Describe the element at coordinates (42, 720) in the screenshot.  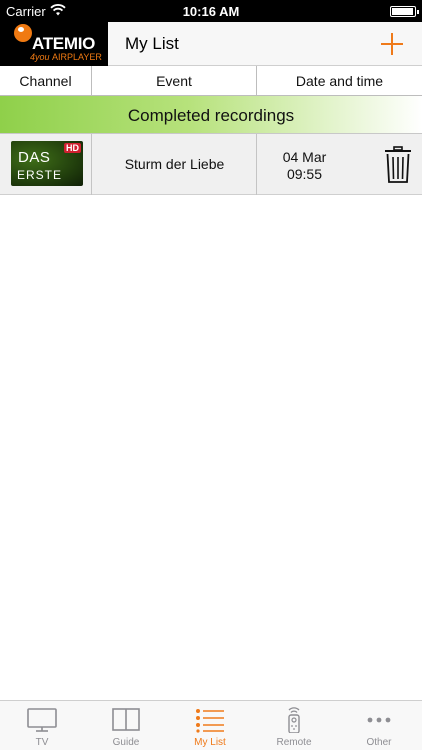
I see `tv-icon` at that location.